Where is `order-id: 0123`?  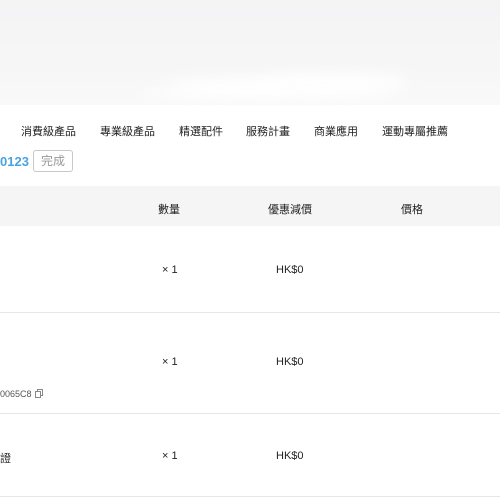
order-id: 0123 is located at coordinates (14, 161).